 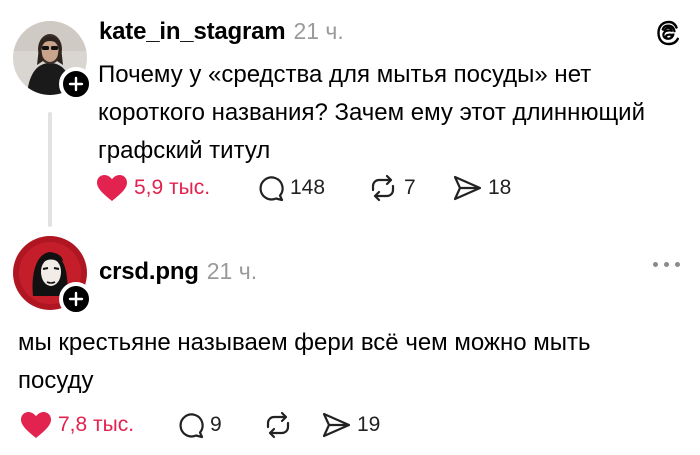 I want to click on thread-line, so click(x=50, y=169).